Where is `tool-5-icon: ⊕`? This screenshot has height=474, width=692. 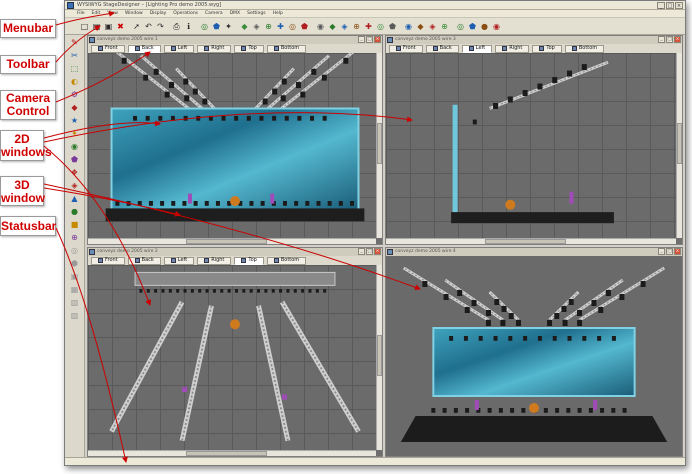
tool-5-icon: ⊕ is located at coordinates (268, 26).